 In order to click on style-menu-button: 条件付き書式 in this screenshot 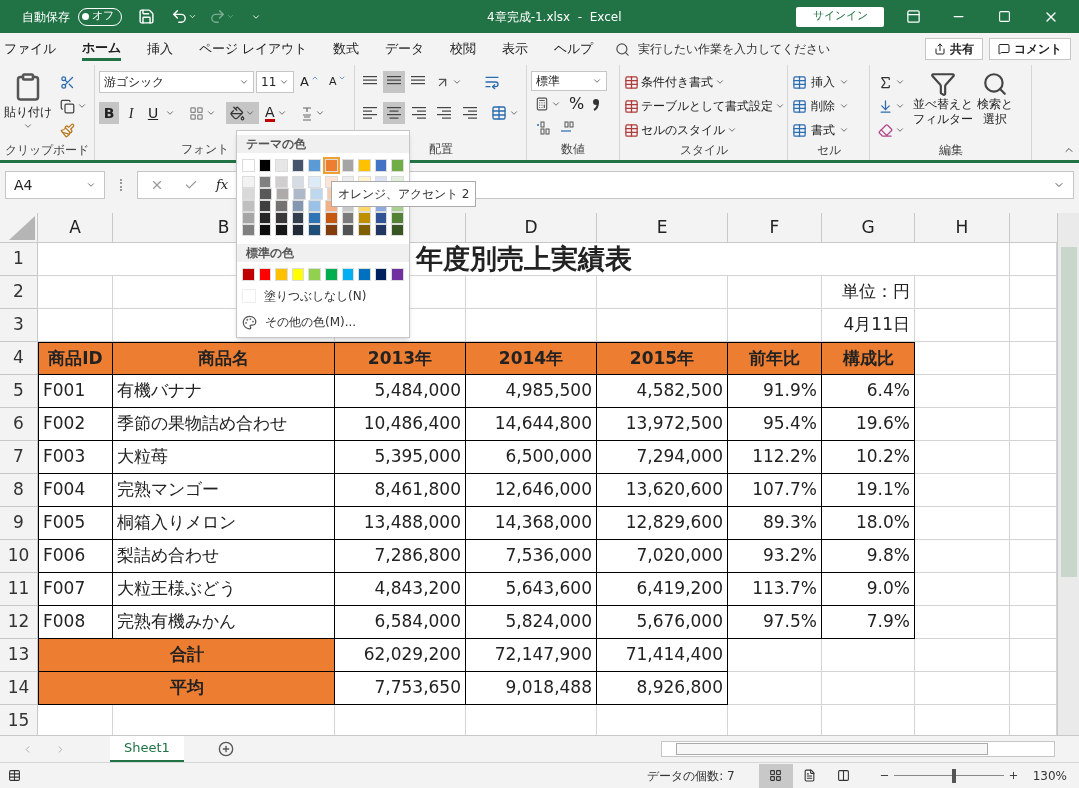, I will do `click(704, 82)`.